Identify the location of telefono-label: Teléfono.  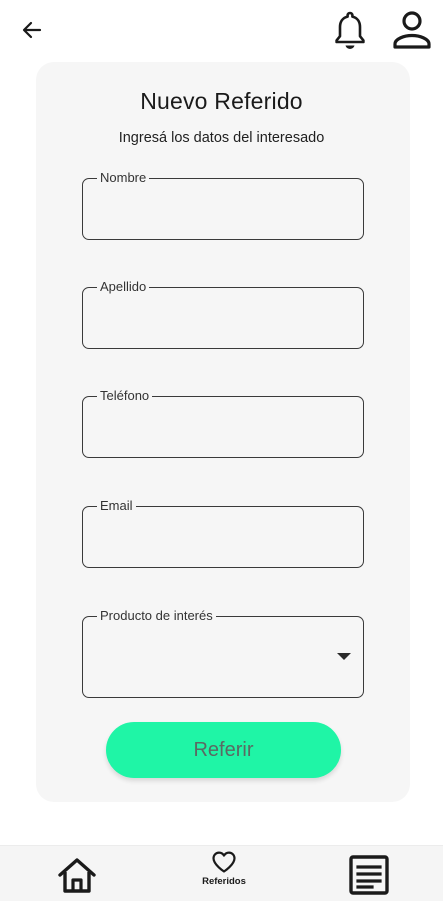
(125, 396).